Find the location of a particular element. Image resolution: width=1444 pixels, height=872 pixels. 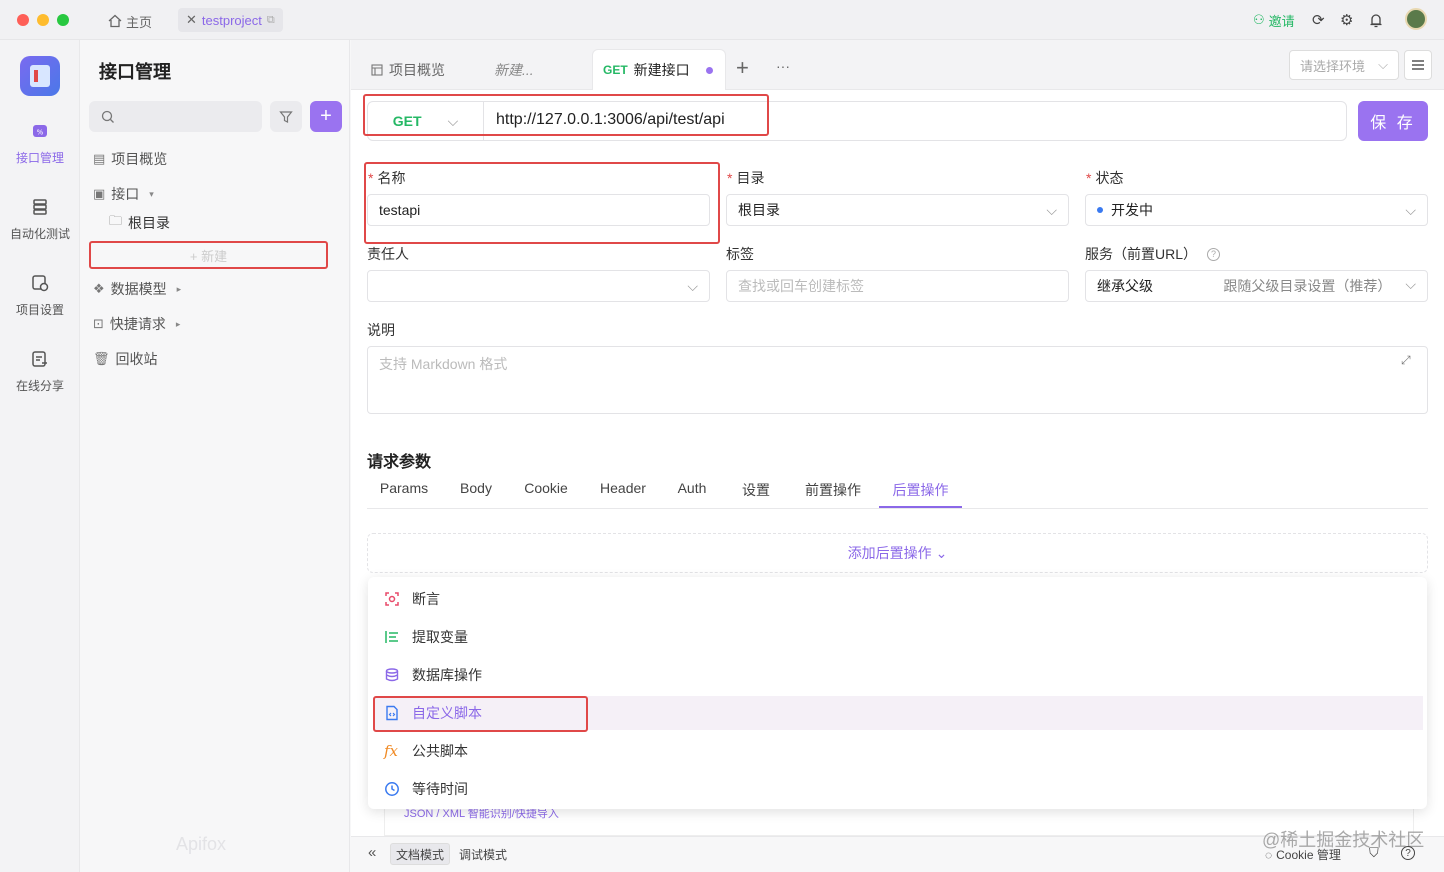

external-link-icon: ⧉ is located at coordinates (271, 20).